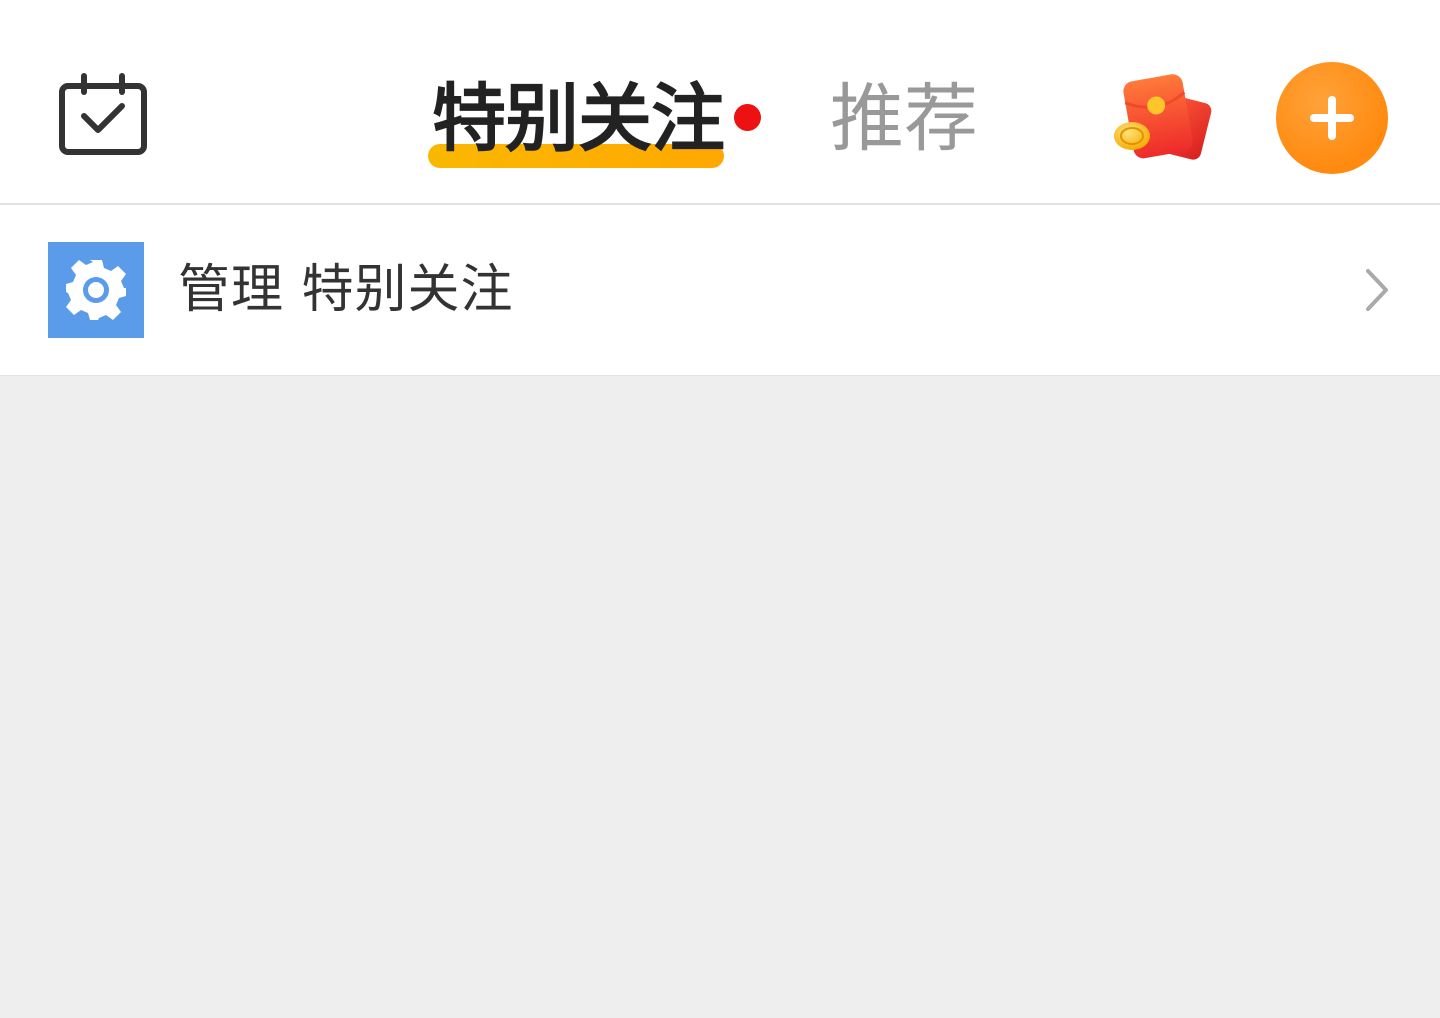 The width and height of the screenshot is (1440, 1018). I want to click on red-packet-icon, so click(1163, 117).